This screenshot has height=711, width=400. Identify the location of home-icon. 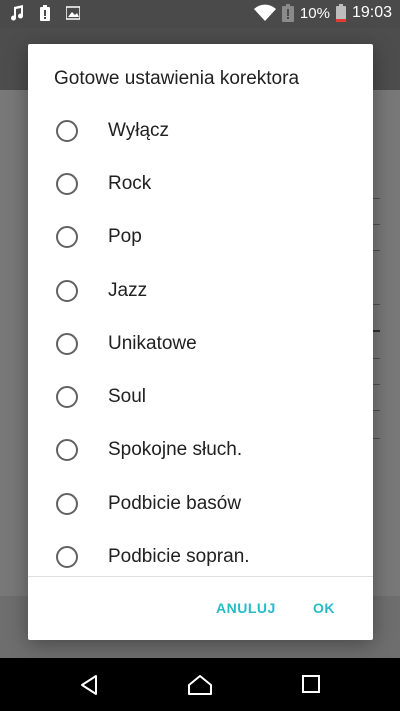
(200, 685).